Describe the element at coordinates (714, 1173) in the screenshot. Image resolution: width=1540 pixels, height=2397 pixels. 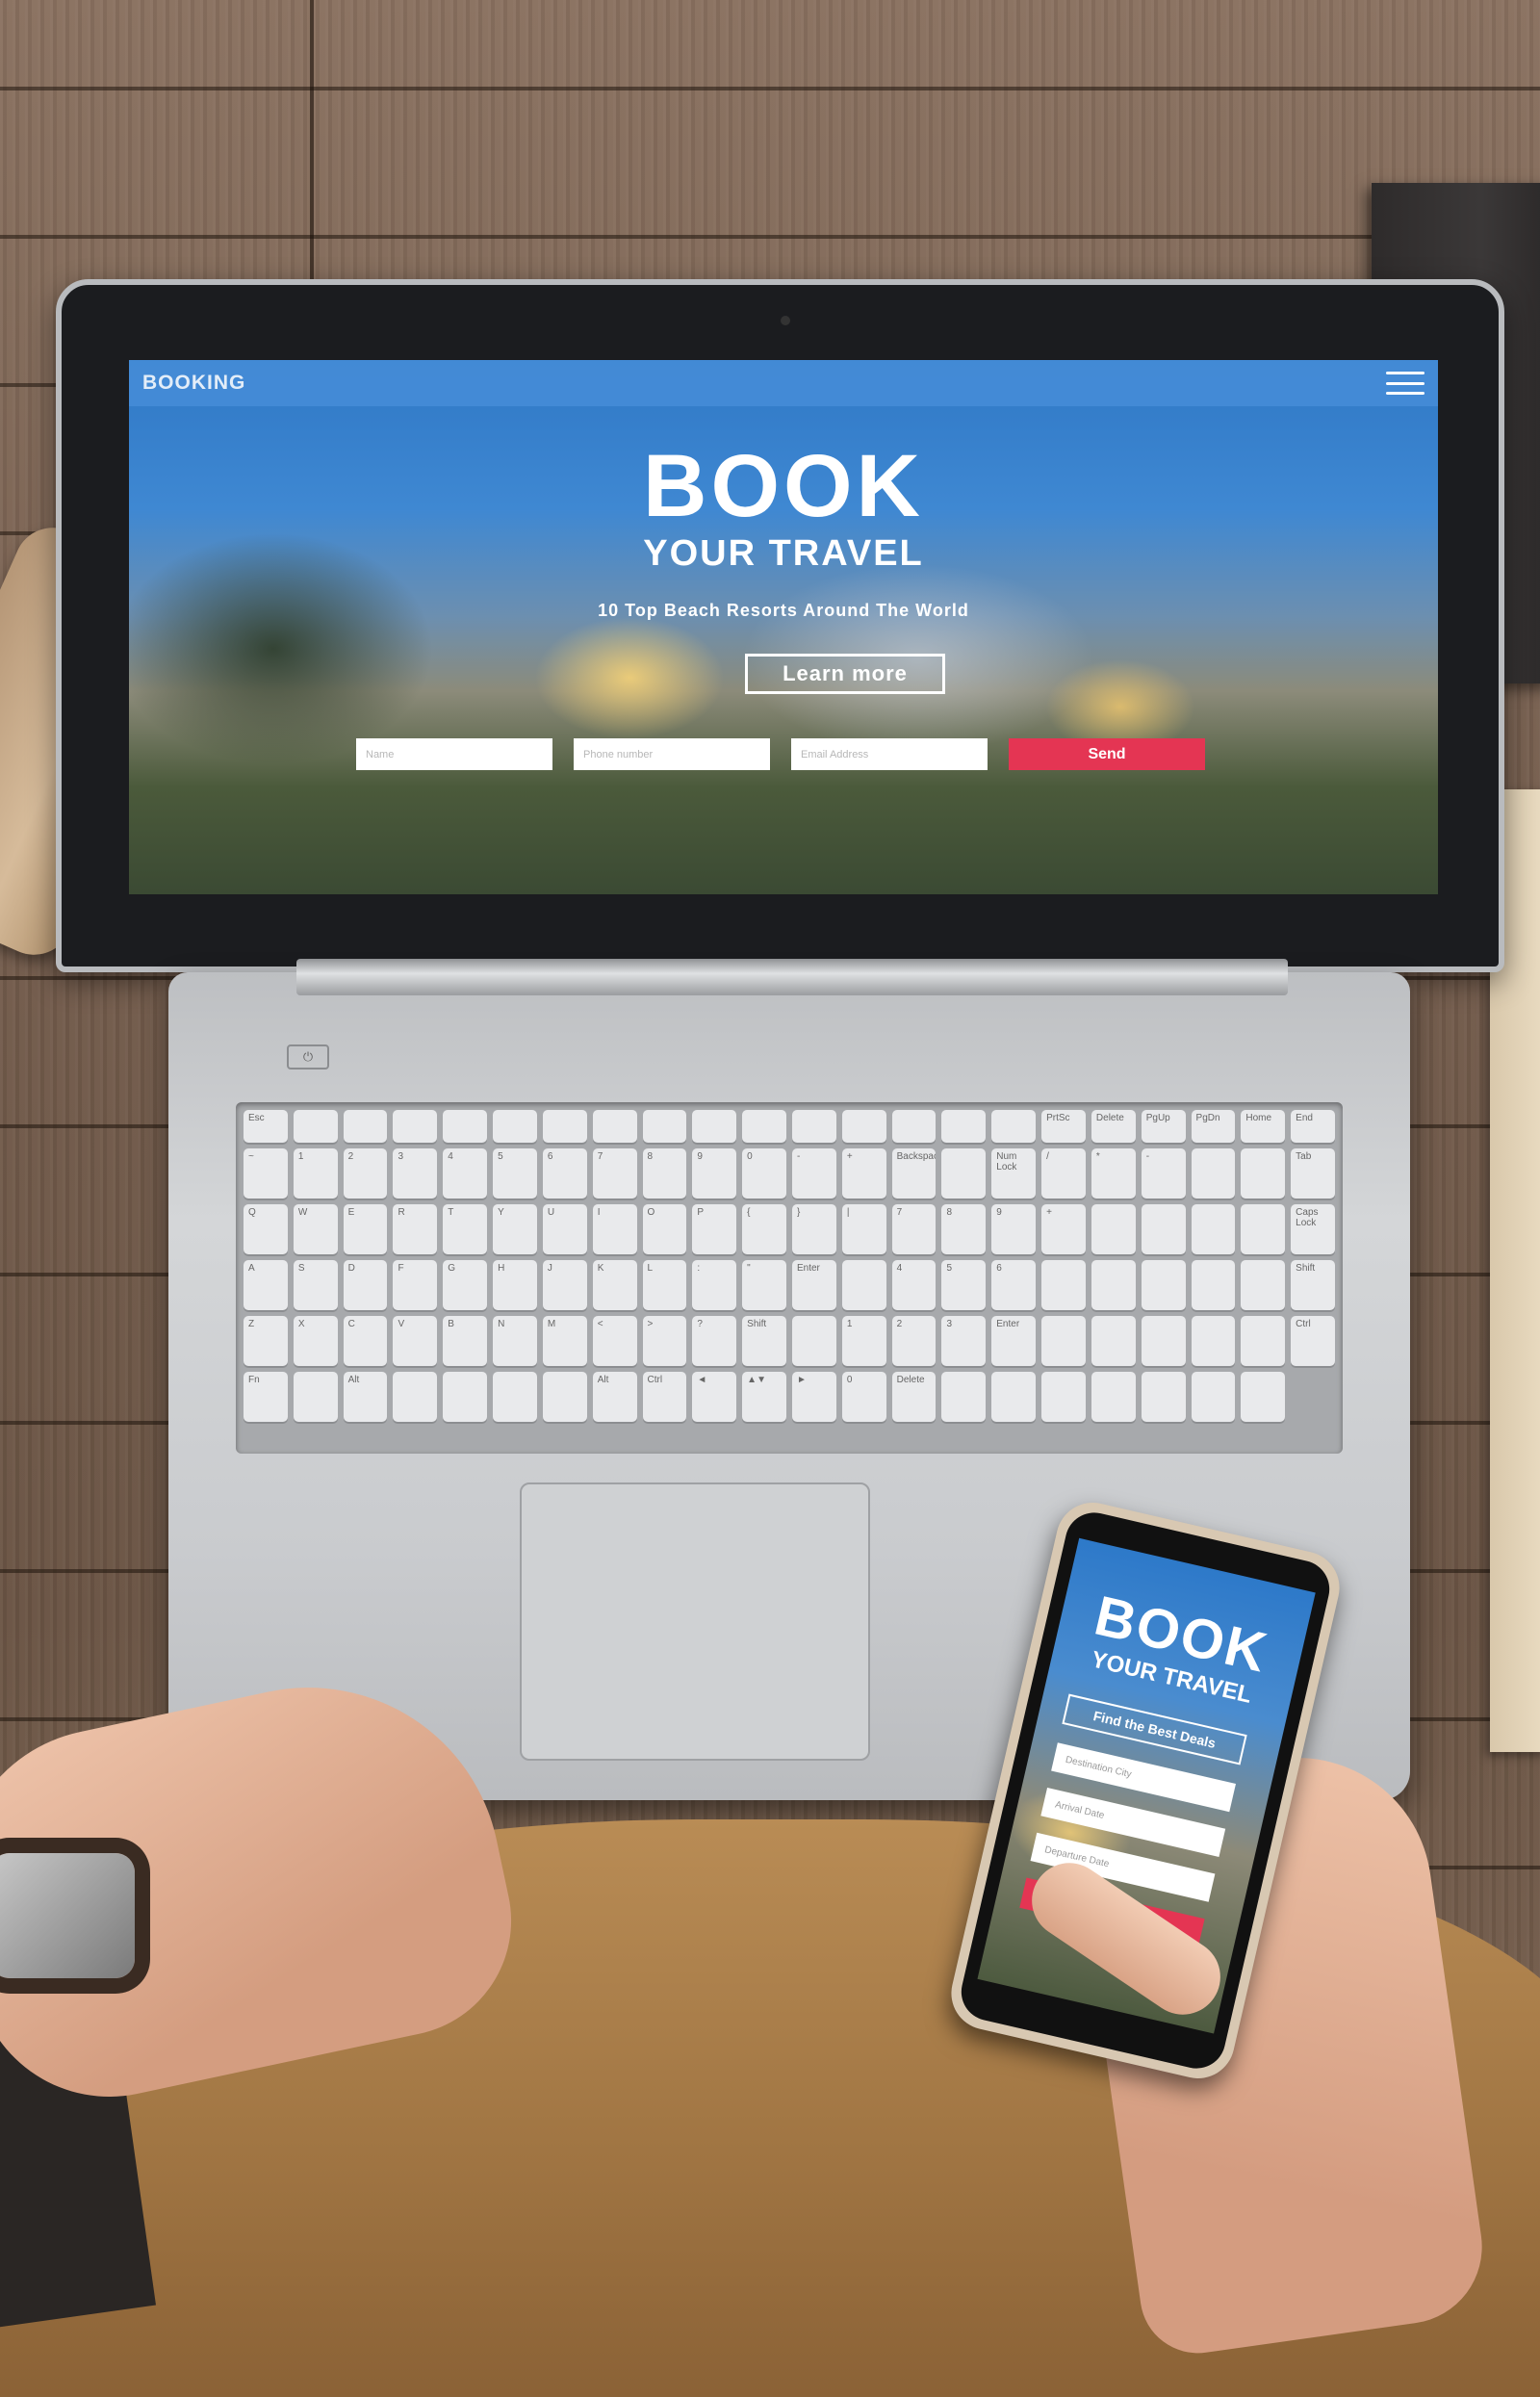
I see `keyboard-key: 9` at that location.